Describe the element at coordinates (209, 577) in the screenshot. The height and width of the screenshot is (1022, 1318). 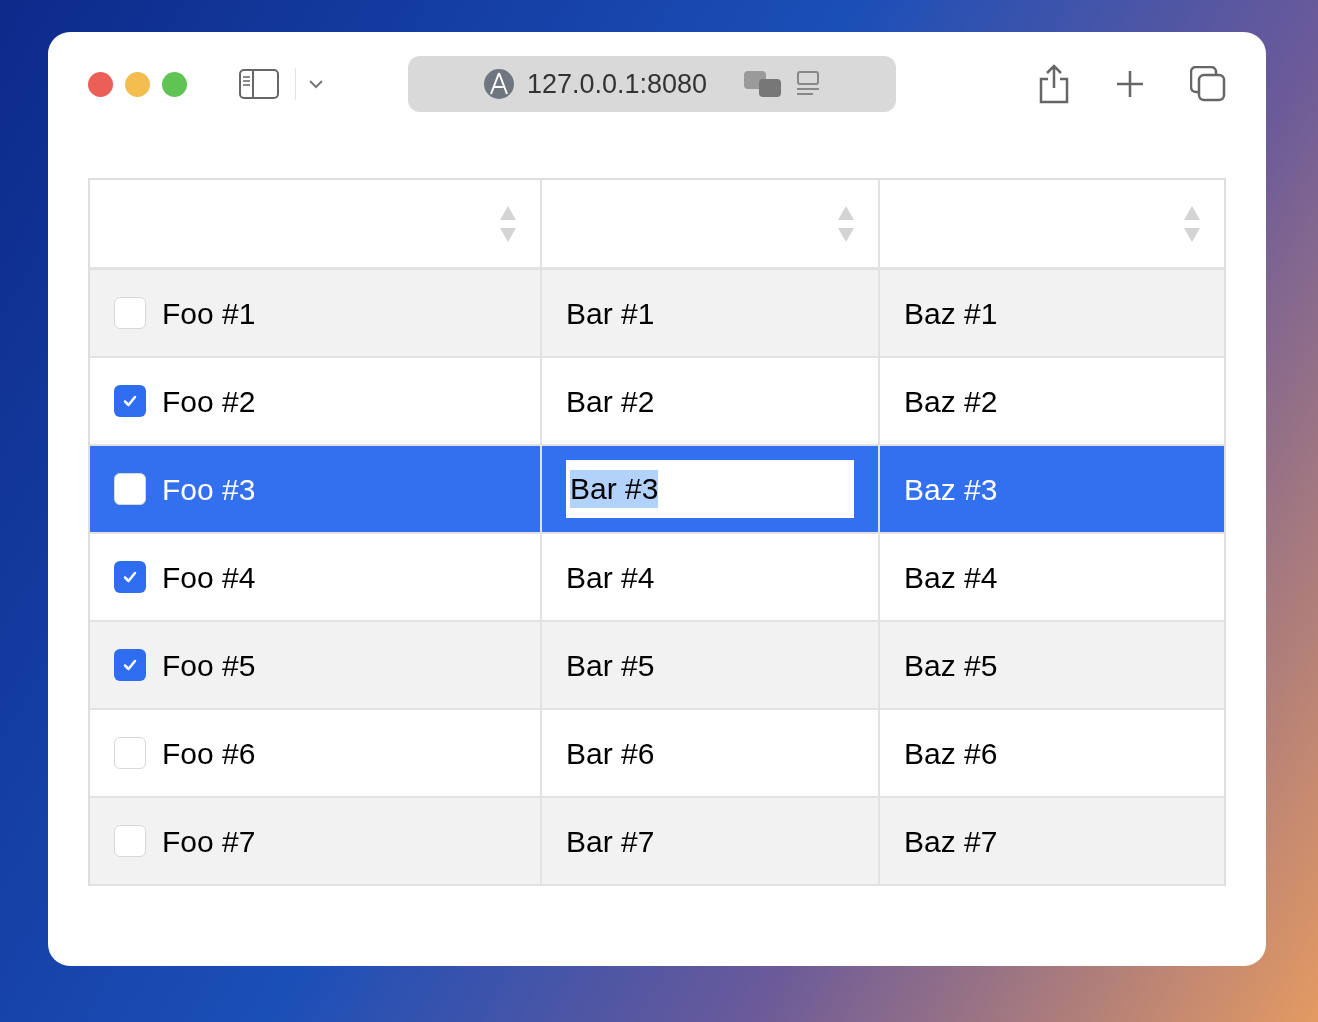
I see `cell-text: Foo #4` at that location.